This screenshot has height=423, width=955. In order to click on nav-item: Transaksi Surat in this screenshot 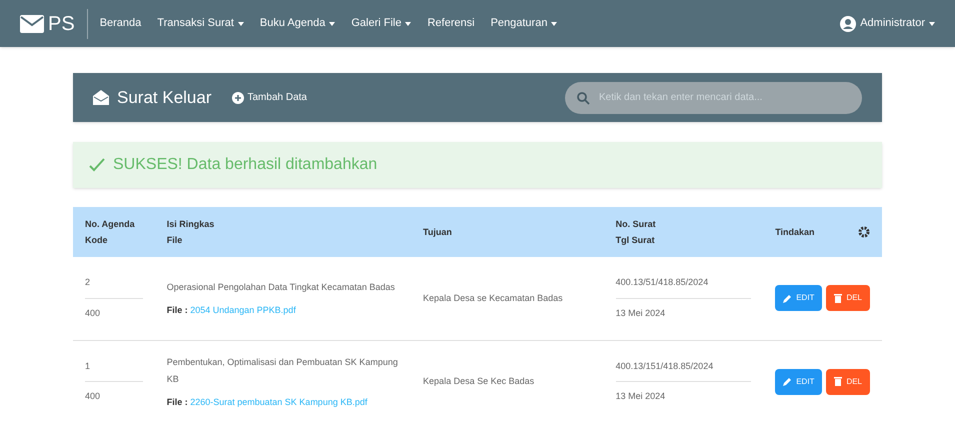, I will do `click(200, 23)`.